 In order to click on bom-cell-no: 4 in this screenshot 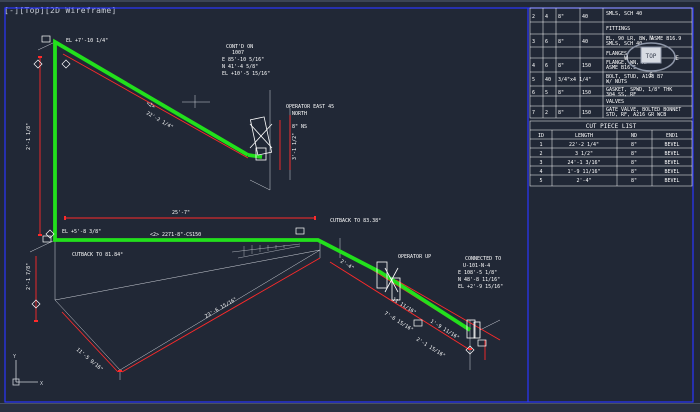, I will do `click(533, 66)`.